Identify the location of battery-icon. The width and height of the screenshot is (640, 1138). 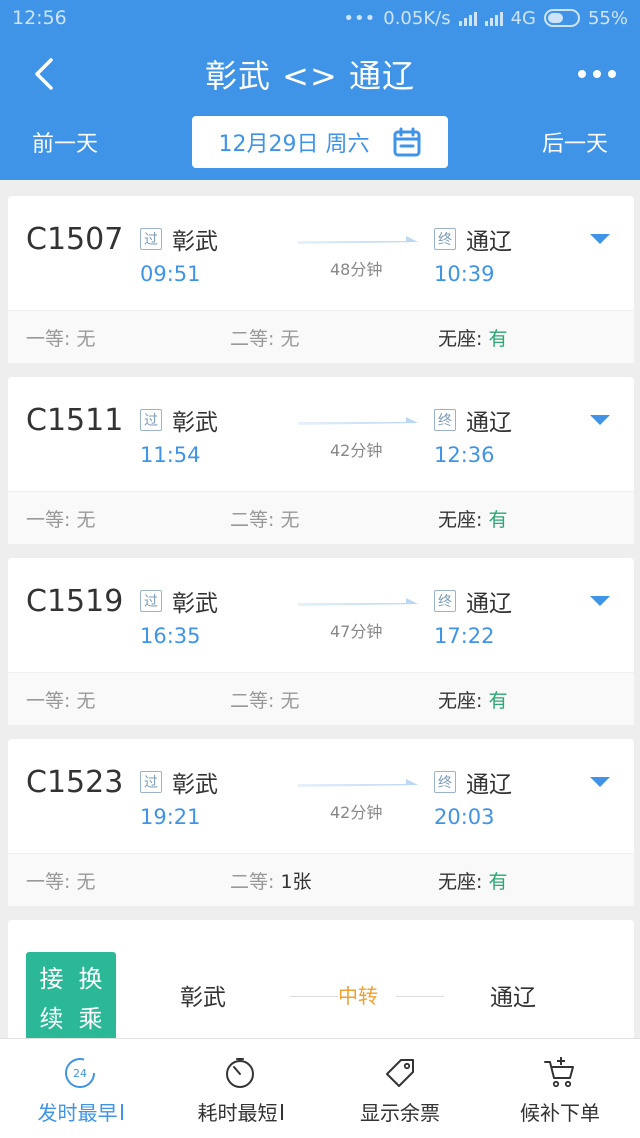
(561, 18).